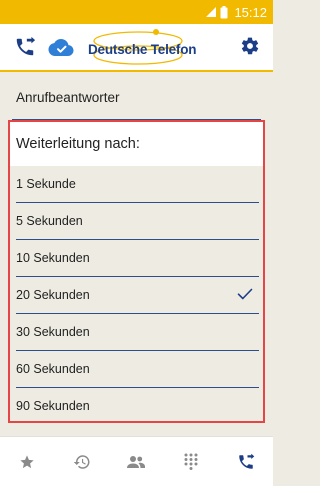  I want to click on dialpad-icon, so click(191, 462).